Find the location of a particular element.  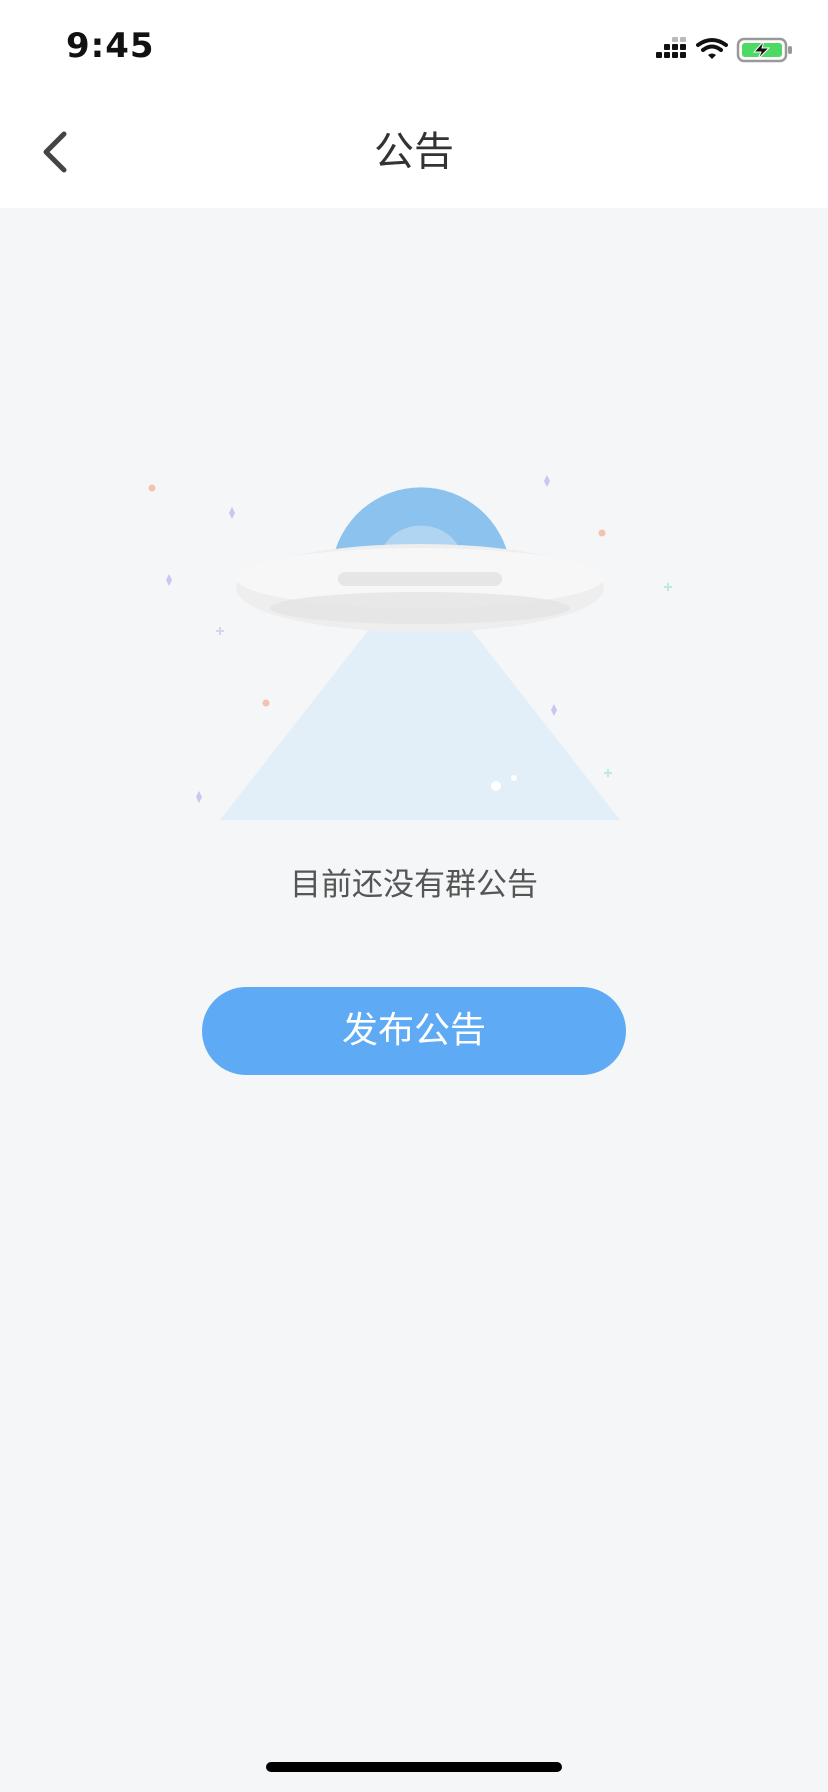

publish-announcement-button: 发布公告 is located at coordinates (414, 1031).